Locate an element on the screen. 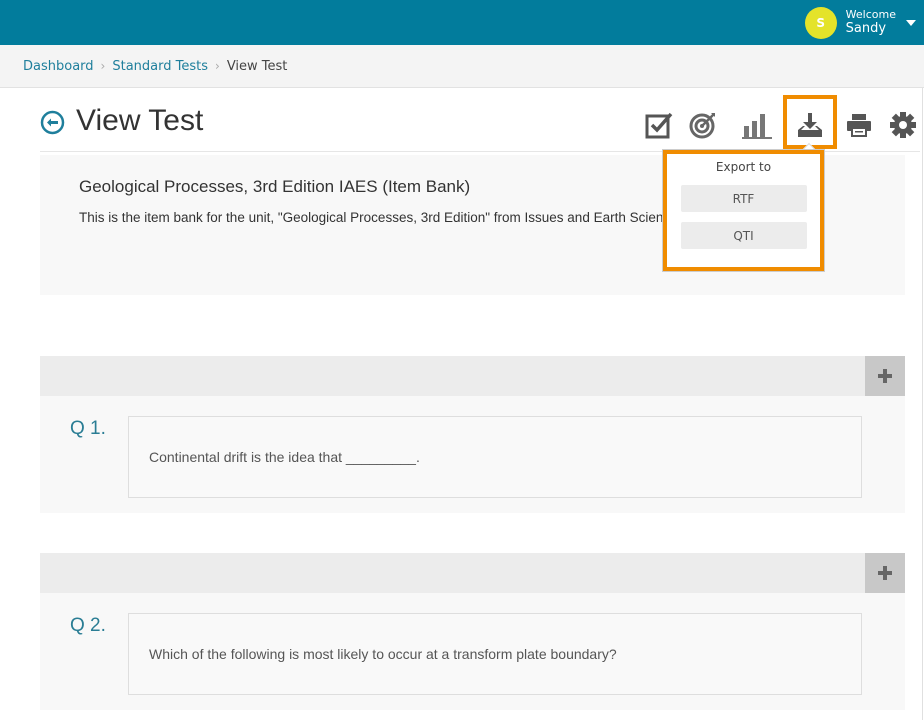 The height and width of the screenshot is (720, 924). export-qti-button: QTI is located at coordinates (743, 235).